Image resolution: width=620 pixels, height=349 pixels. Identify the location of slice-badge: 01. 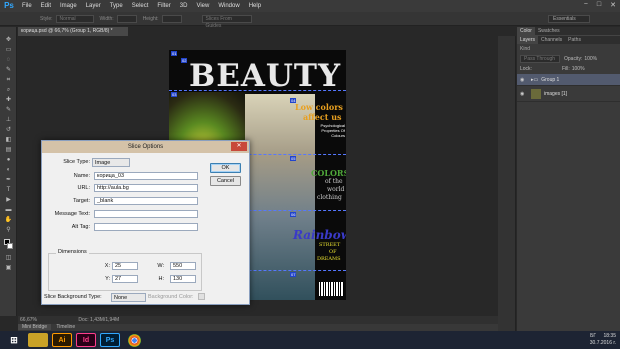
(174, 53).